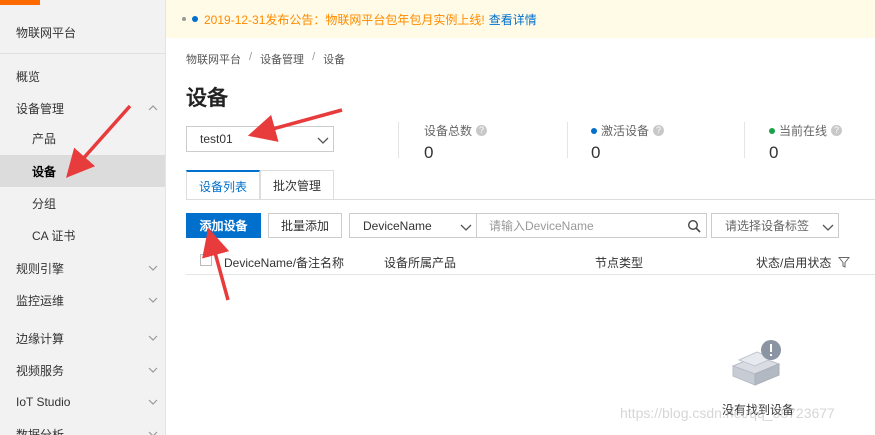  Describe the element at coordinates (82, 76) in the screenshot. I see `sidebar-item-overview: 概览` at that location.